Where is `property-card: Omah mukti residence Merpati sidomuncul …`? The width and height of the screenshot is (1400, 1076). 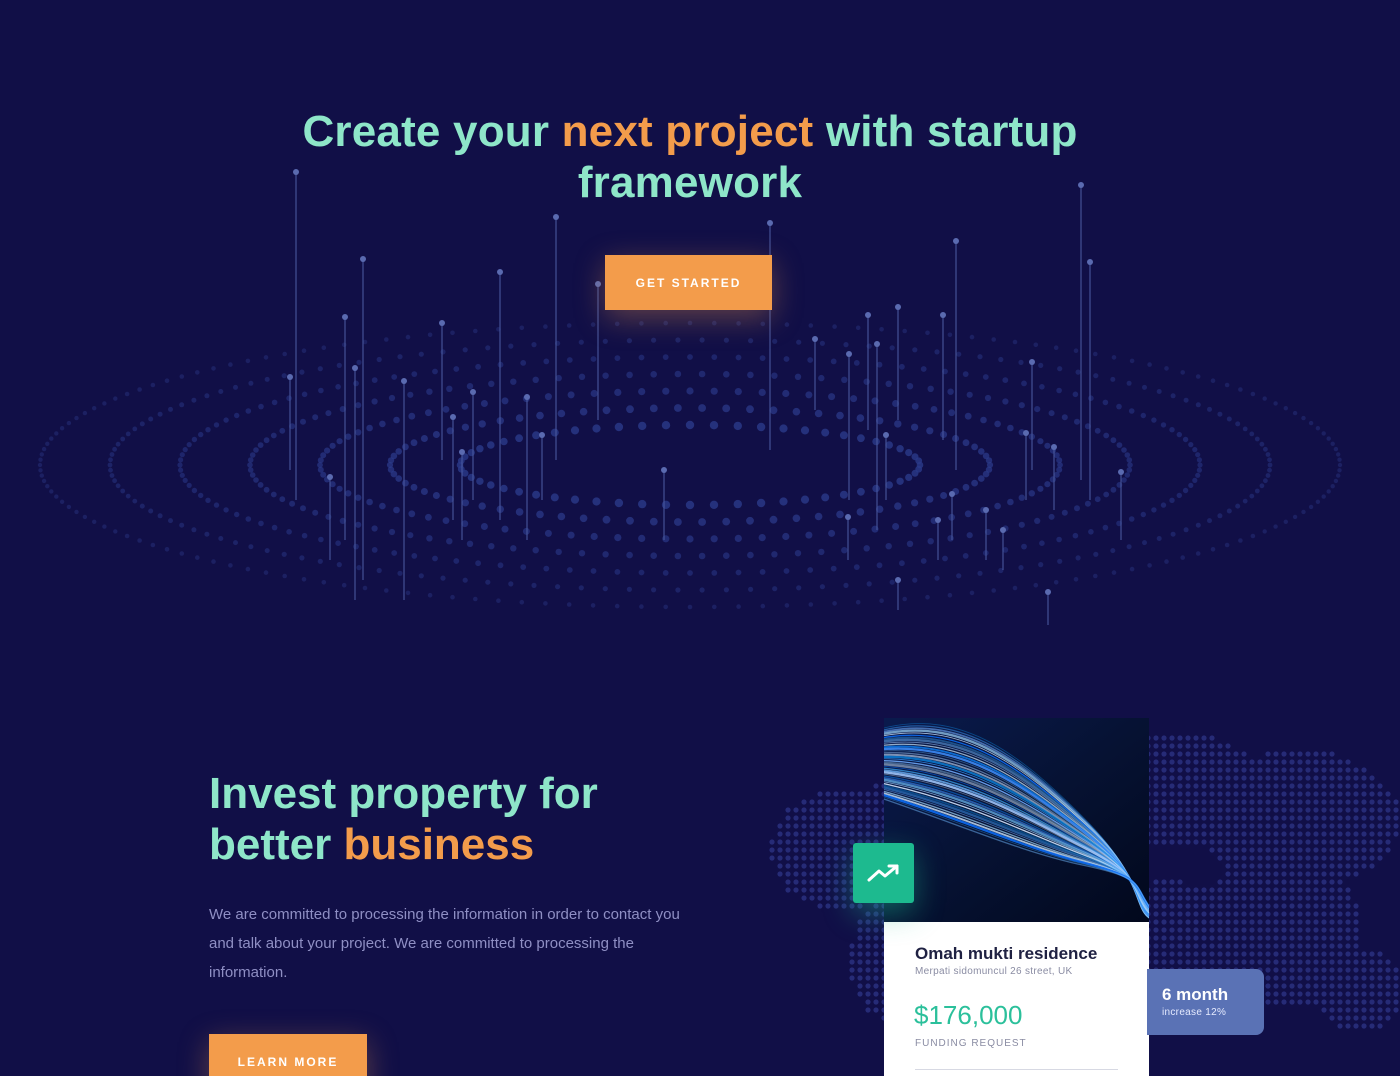 property-card: Omah mukti residence Merpati sidomuncul … is located at coordinates (1016, 897).